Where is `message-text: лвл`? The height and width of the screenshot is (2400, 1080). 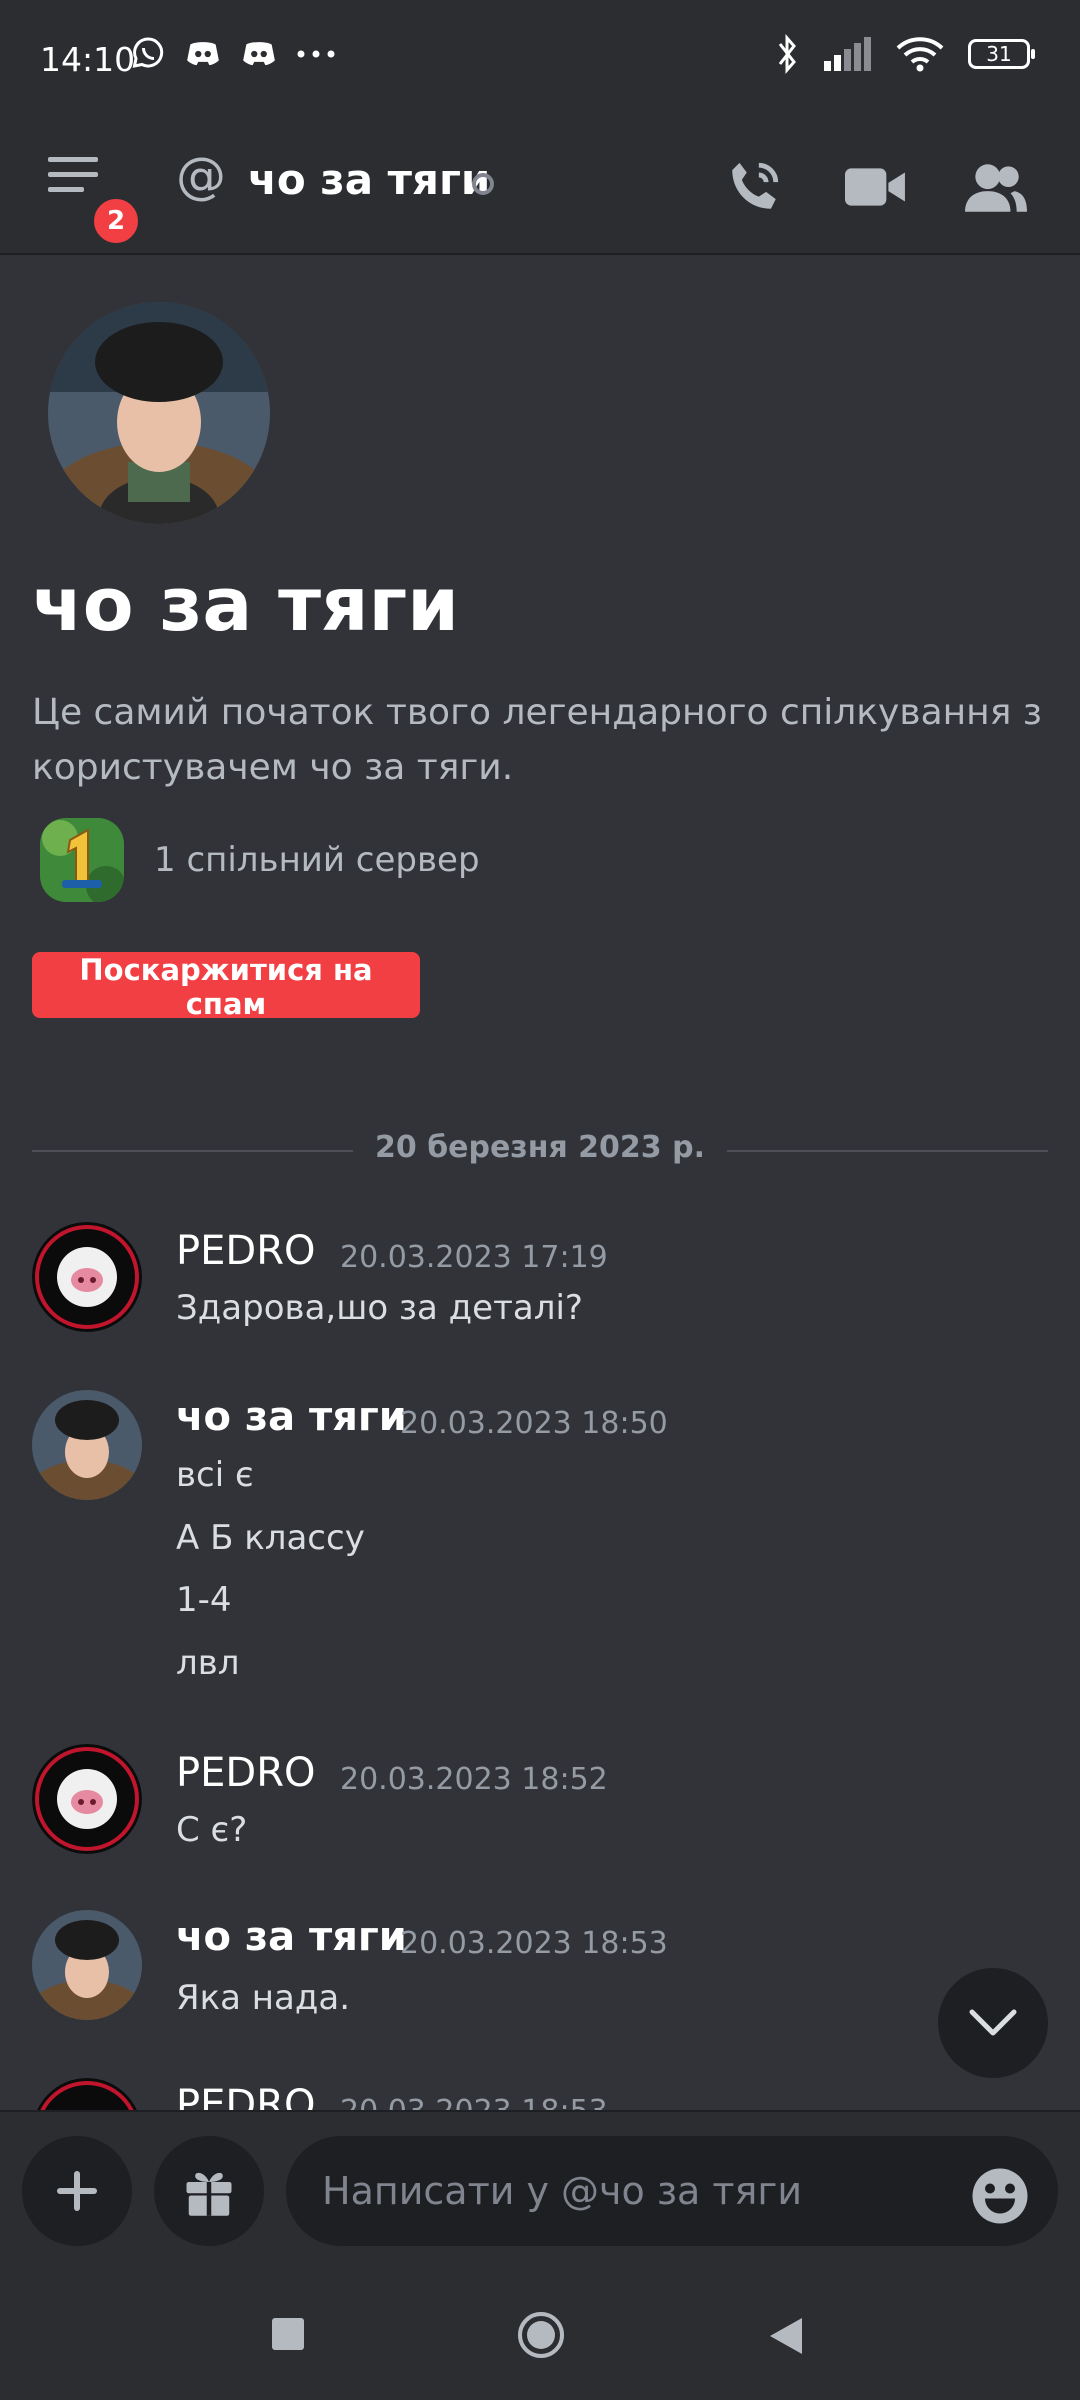
message-text: лвл is located at coordinates (208, 1663).